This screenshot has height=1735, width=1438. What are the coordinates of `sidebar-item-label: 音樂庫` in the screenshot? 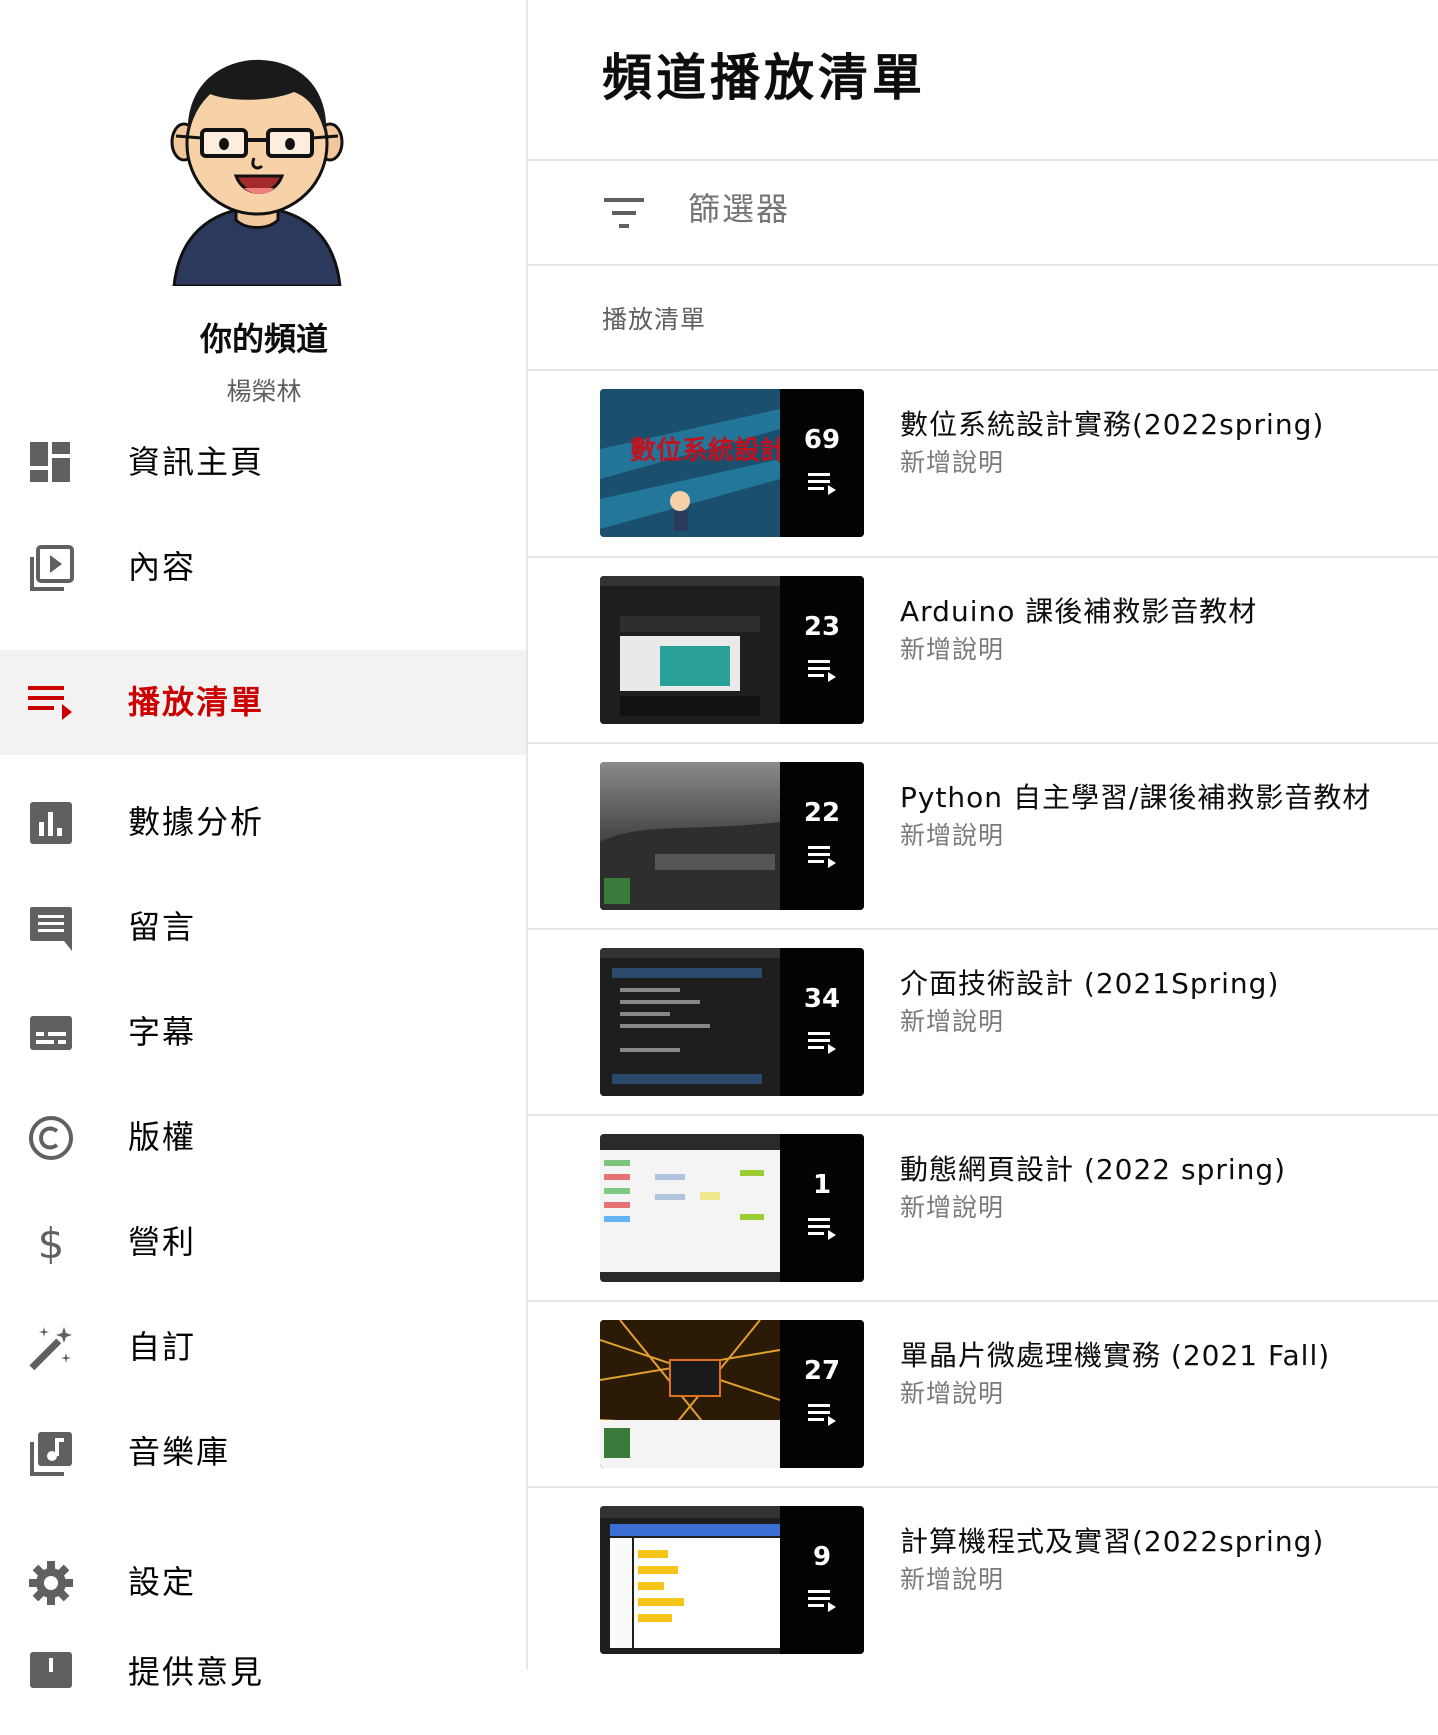 It's located at (179, 1452).